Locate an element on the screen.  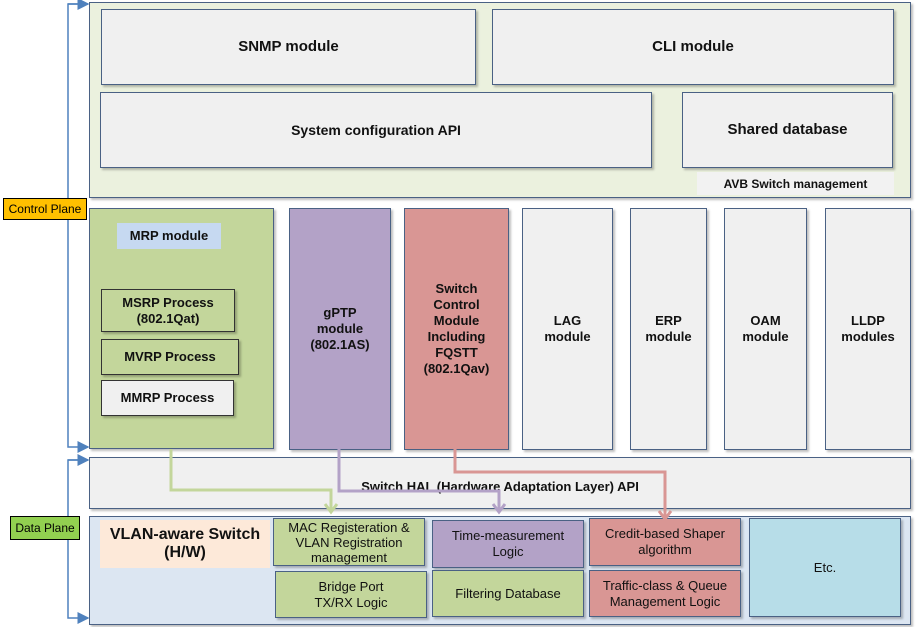
connector-arrows is located at coordinates (421, 485).